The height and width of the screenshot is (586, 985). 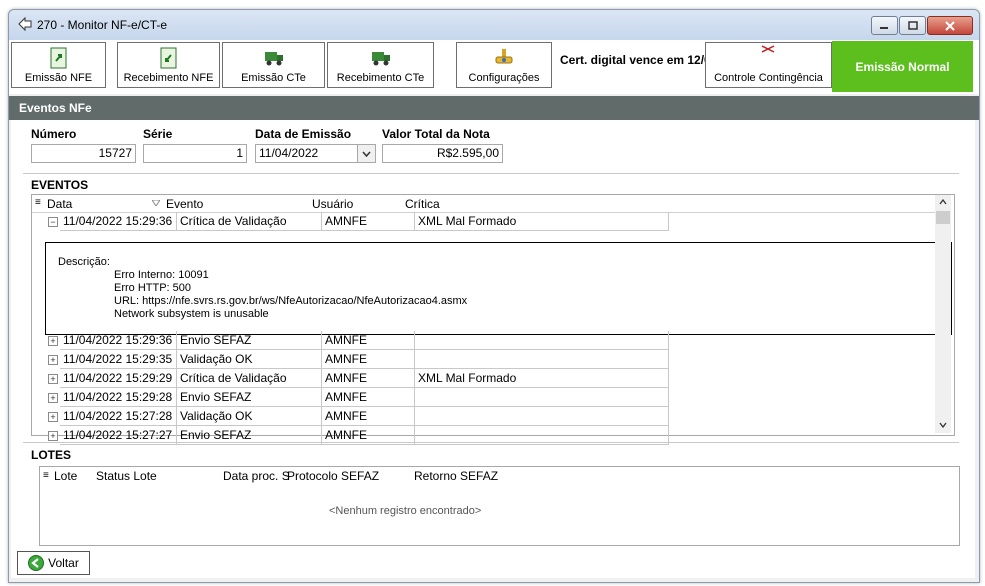 I want to click on col-evento: Evento, so click(x=184, y=204).